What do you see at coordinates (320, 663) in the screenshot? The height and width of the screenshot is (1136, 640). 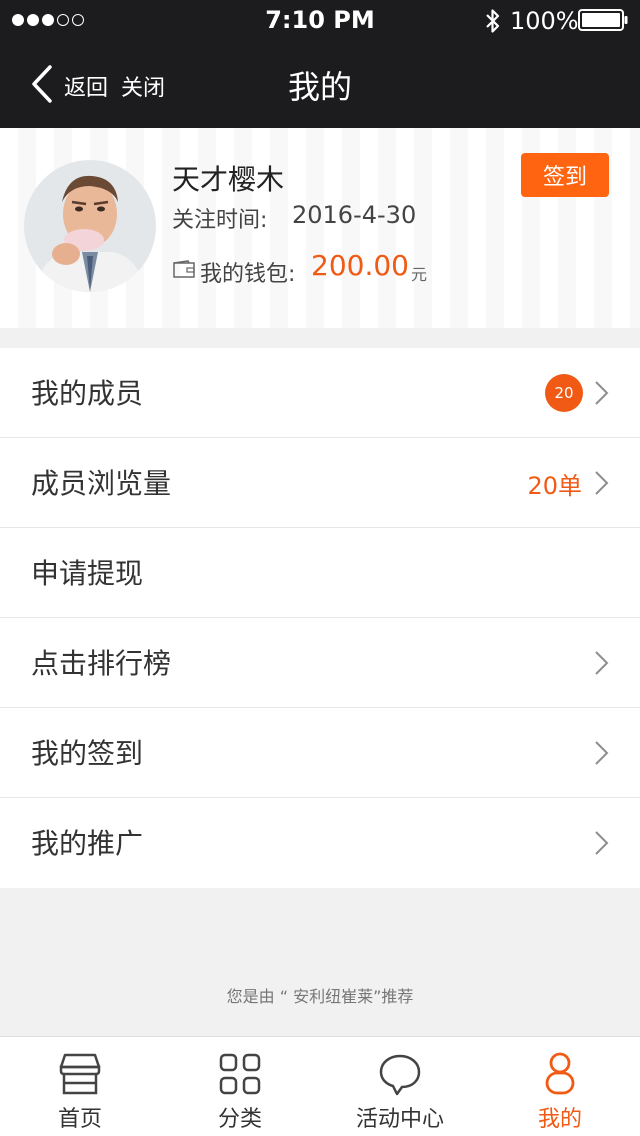 I see `menu-item-click-ranking: 点击排行榜` at bounding box center [320, 663].